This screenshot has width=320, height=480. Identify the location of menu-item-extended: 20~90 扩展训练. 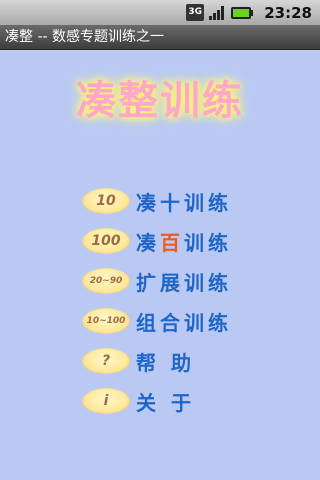
(177, 281).